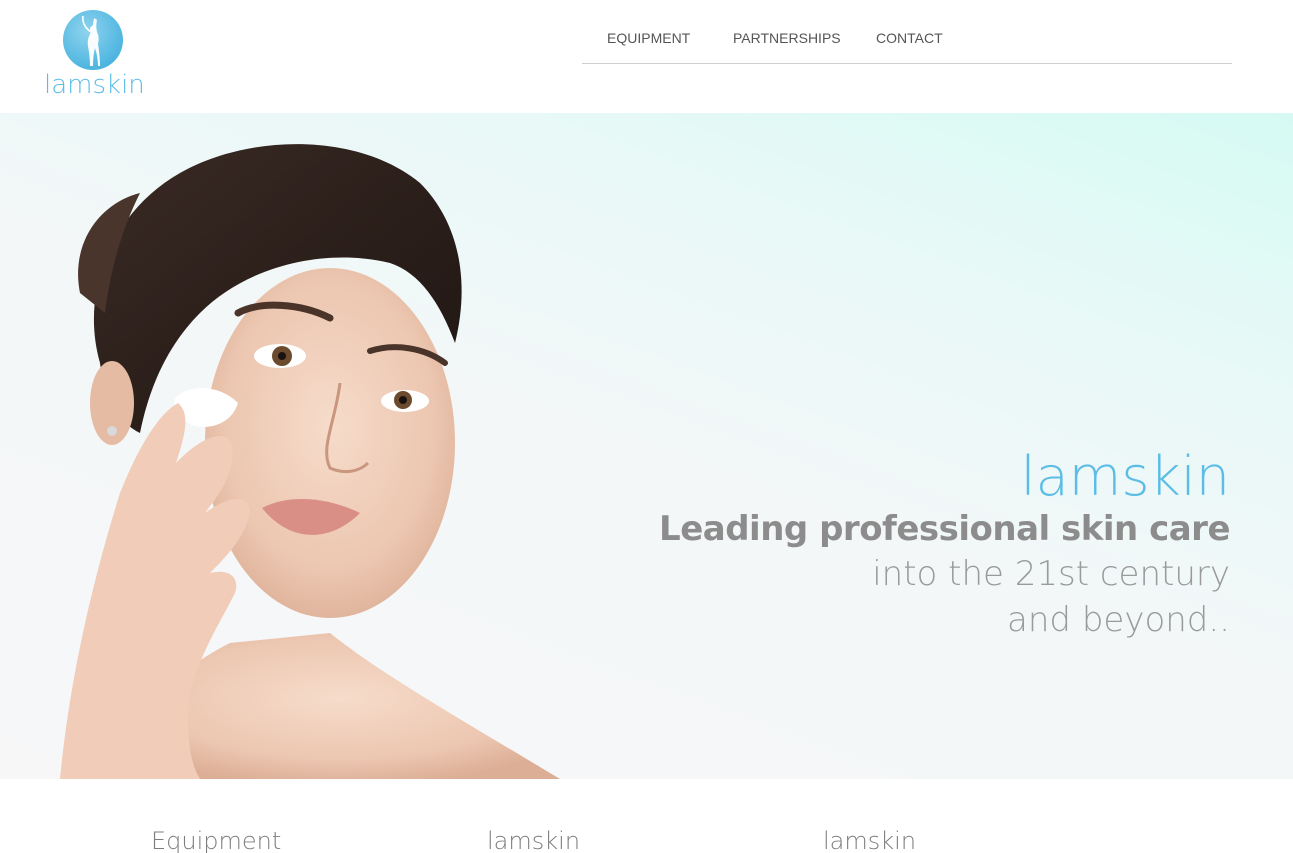 The width and height of the screenshot is (1293, 853). Describe the element at coordinates (93, 40) in the screenshot. I see `logo-figure-icon` at that location.